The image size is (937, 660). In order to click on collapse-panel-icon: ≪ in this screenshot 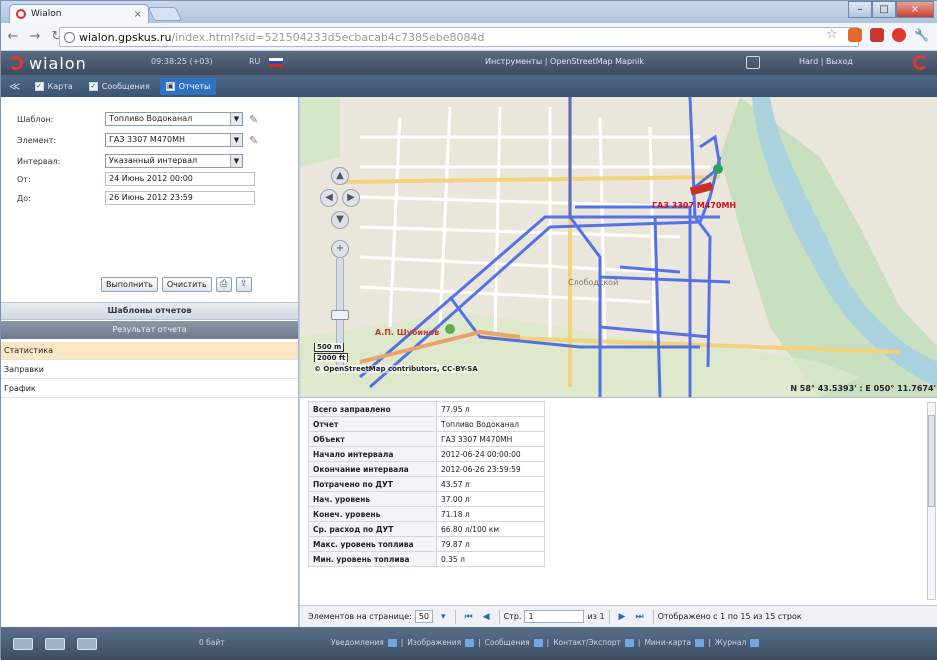, I will do `click(15, 86)`.